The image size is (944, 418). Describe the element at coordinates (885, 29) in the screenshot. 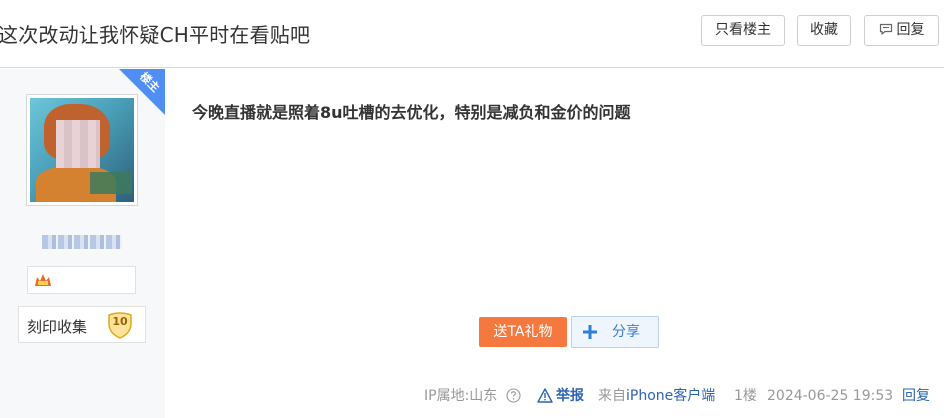

I see `reply-icon` at that location.